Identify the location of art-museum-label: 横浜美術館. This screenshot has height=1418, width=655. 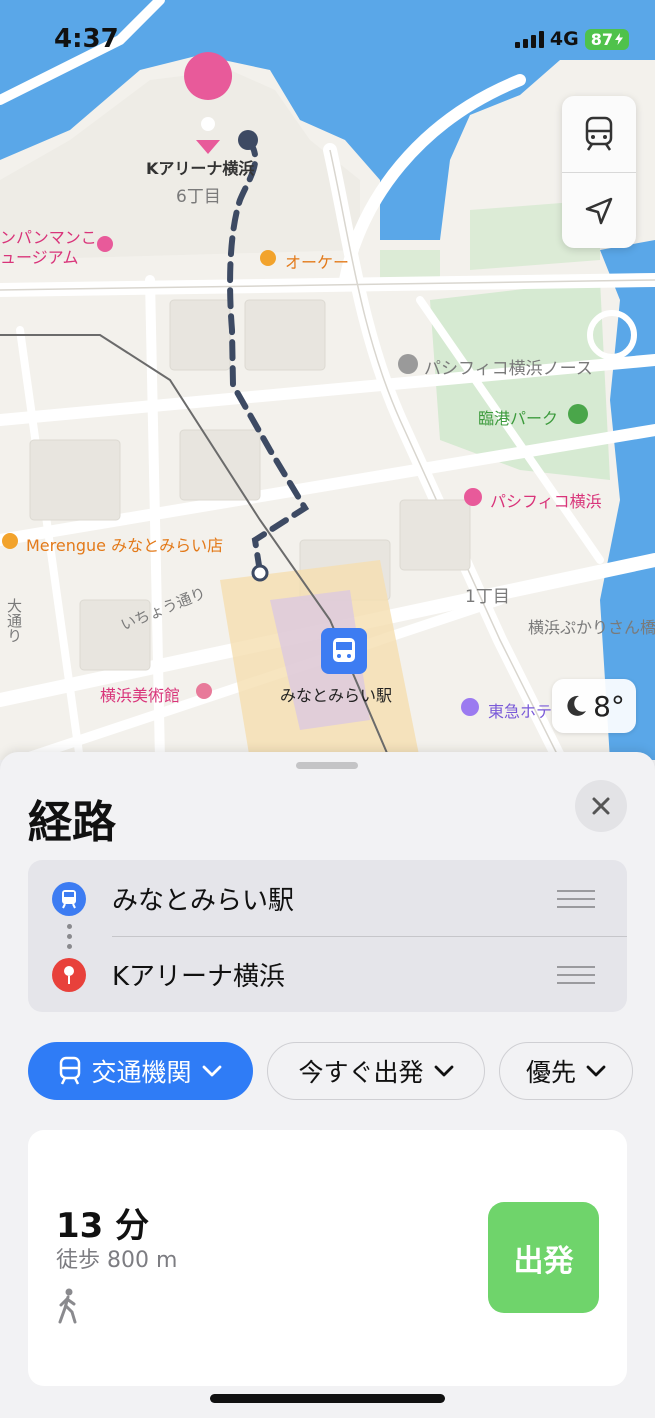
(140, 694).